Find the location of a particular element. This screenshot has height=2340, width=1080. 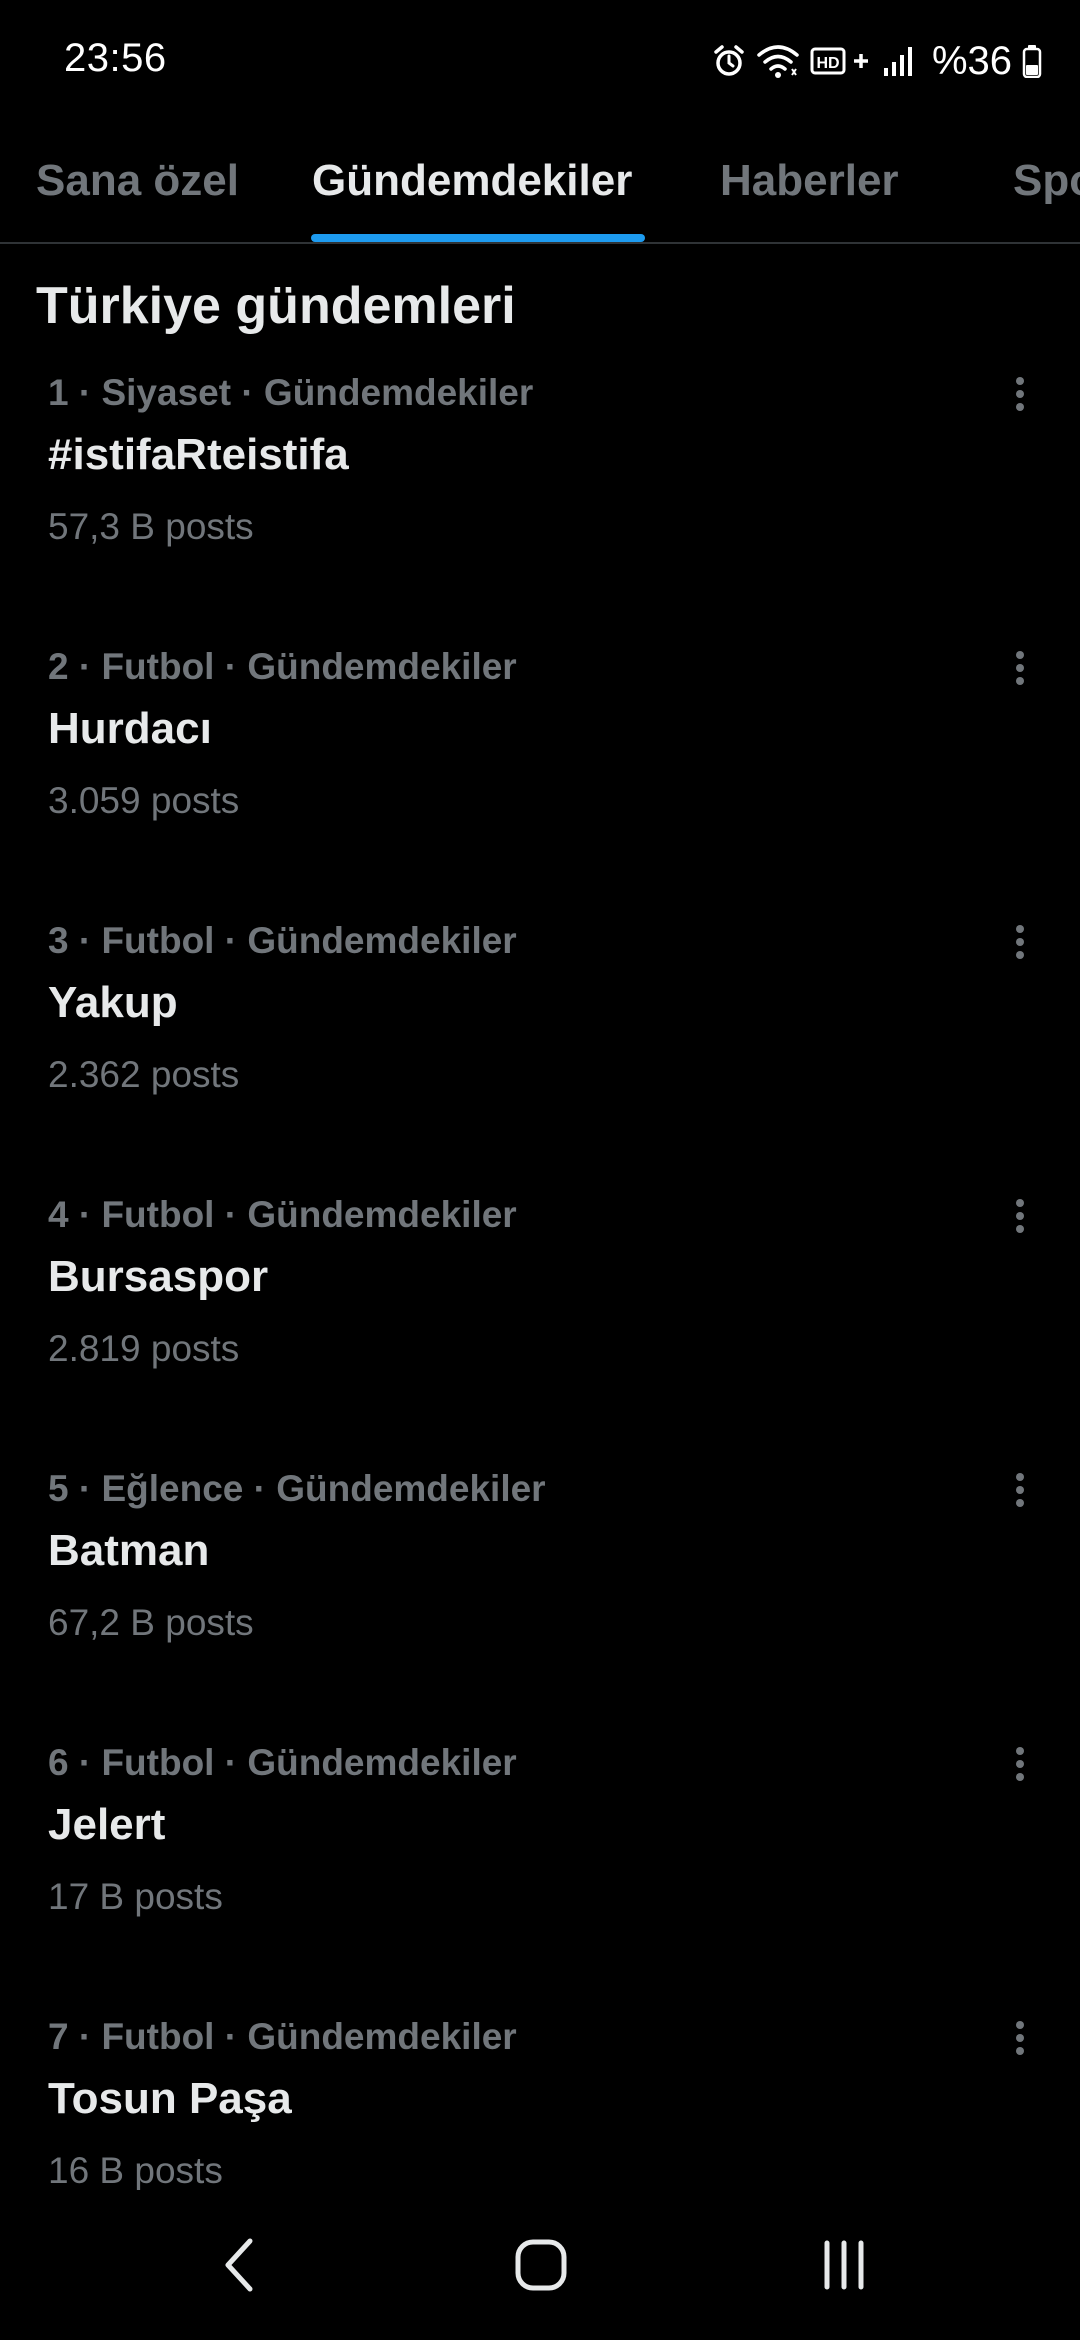

tab-sports: Spor is located at coordinates (1046, 181).